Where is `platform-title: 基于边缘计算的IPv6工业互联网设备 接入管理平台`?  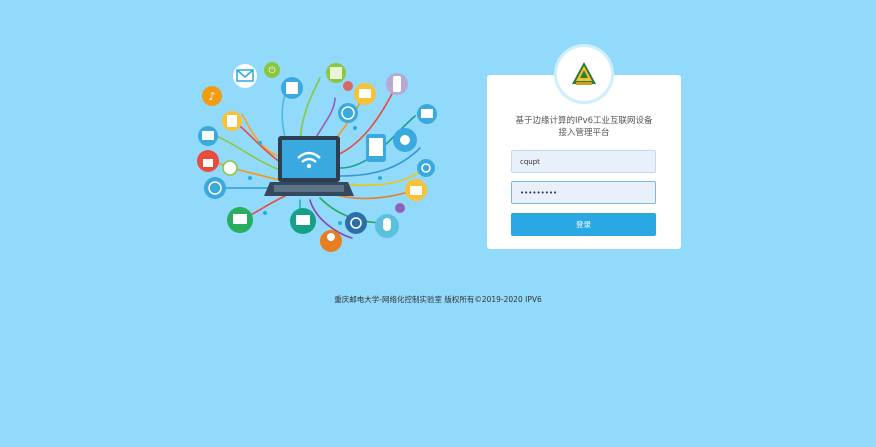 platform-title: 基于边缘计算的IPv6工业互联网设备 接入管理平台 is located at coordinates (584, 127).